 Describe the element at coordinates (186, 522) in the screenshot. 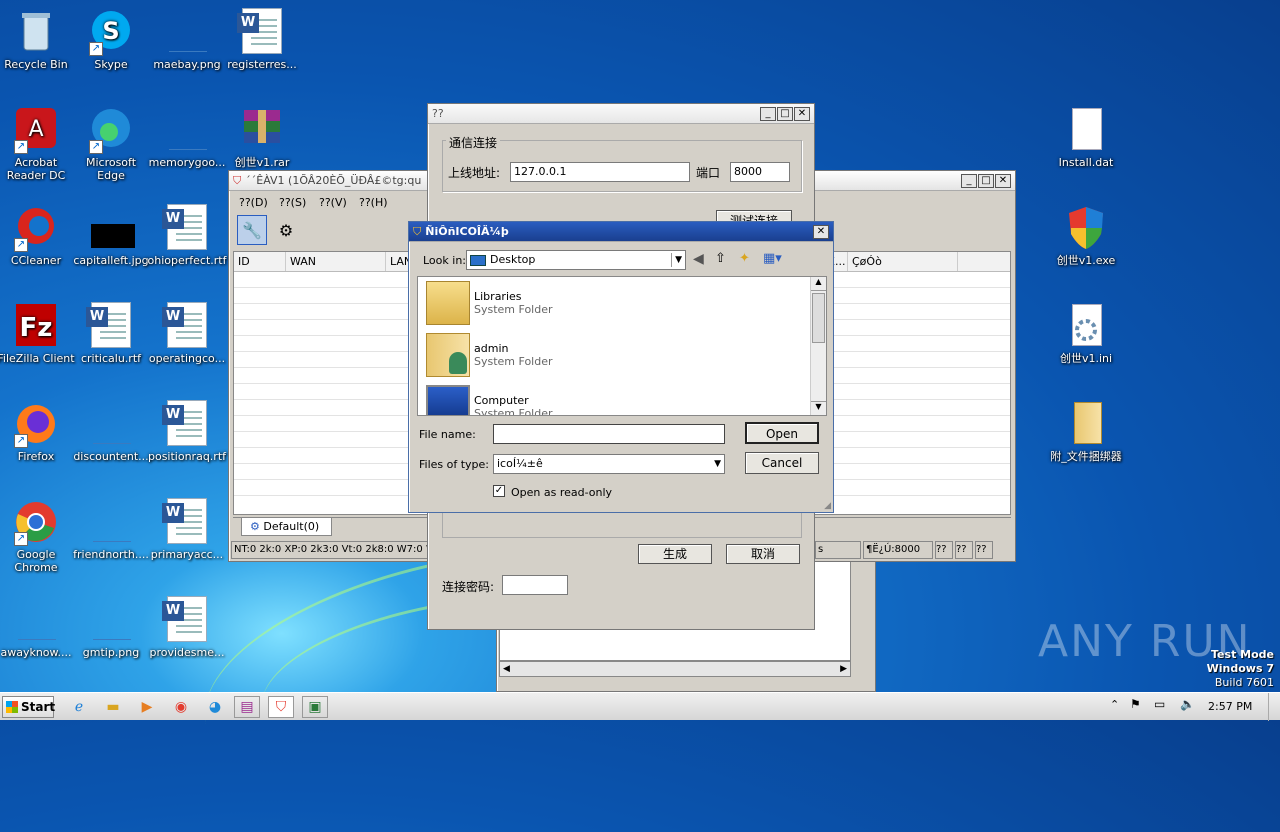

I see `word-doc-icon: W` at that location.